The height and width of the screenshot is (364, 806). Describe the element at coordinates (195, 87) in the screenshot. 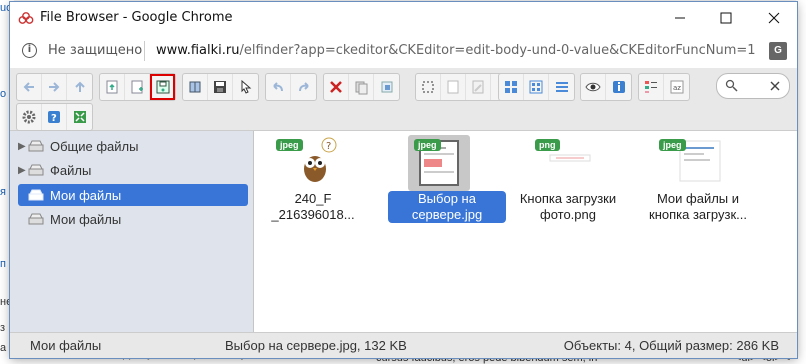

I see `open-button` at that location.